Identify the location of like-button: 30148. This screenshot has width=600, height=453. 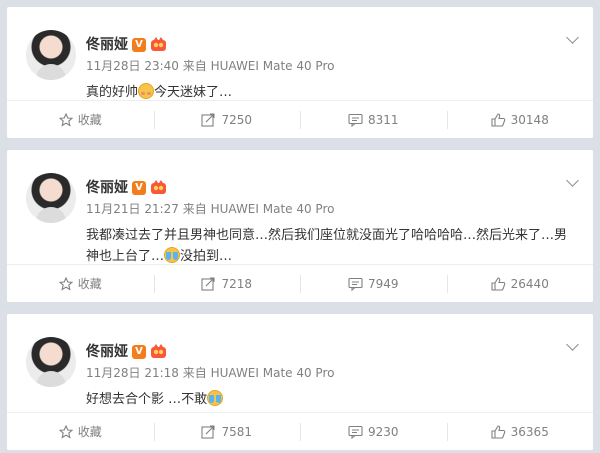
(520, 119).